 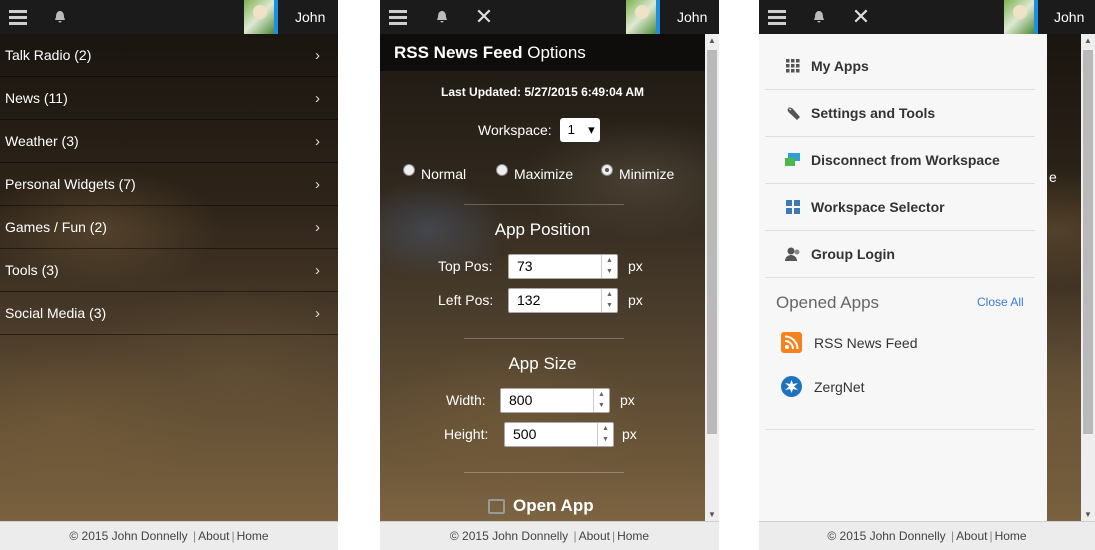 What do you see at coordinates (900, 160) in the screenshot?
I see `menu-item-disconnect: Disconnect from Workspace` at bounding box center [900, 160].